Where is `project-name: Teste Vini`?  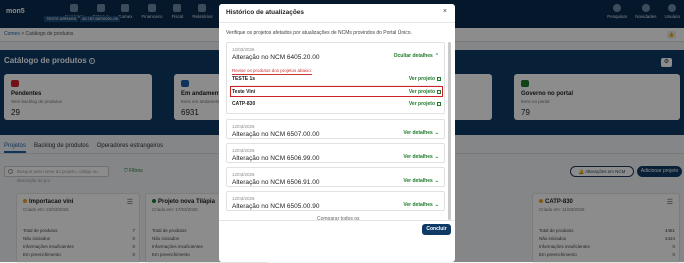 project-name: Teste Vini is located at coordinates (244, 92).